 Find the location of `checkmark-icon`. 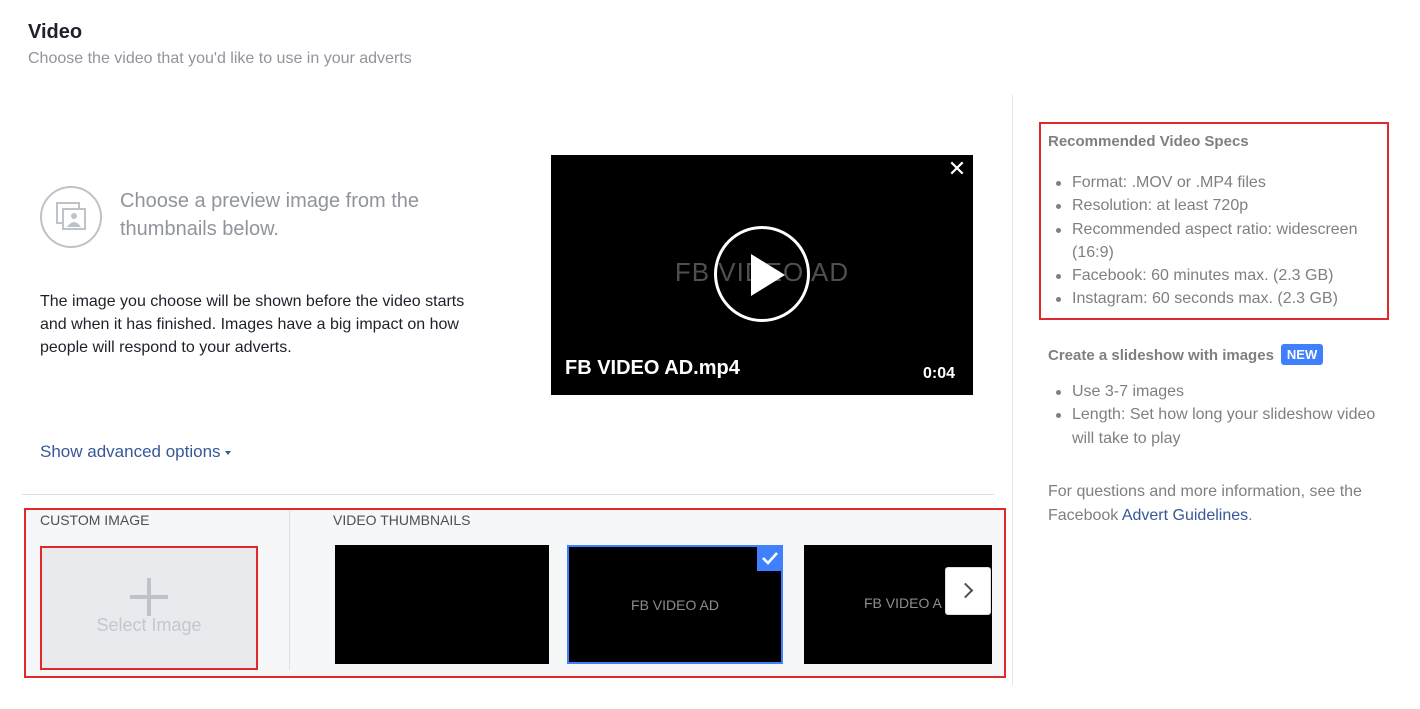

checkmark-icon is located at coordinates (769, 559).